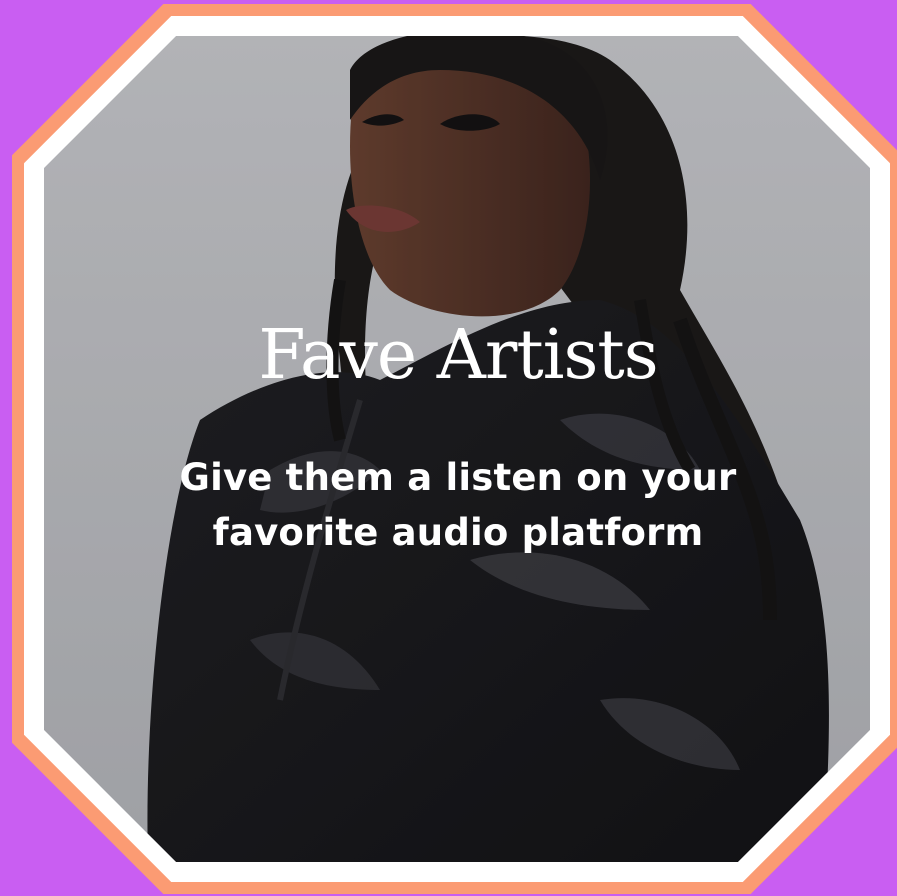 The height and width of the screenshot is (896, 897). I want to click on subtitle-line-2: favorite audio platform, so click(458, 532).